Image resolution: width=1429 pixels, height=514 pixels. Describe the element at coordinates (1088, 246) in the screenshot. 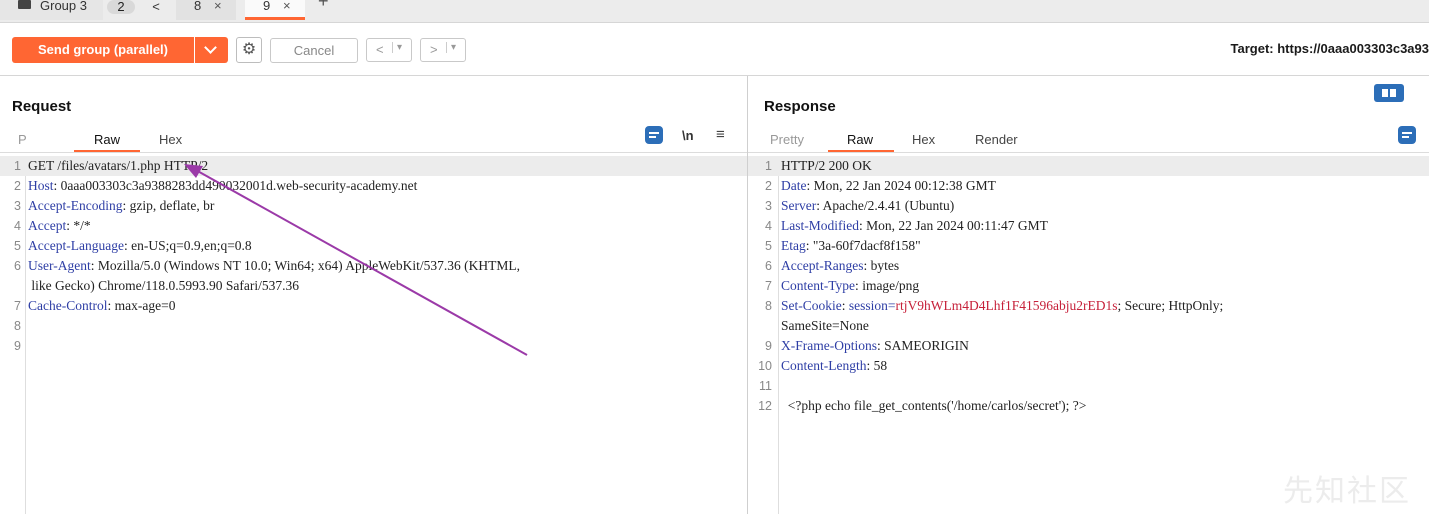

I see `response-line: 5 Etag: "3a-60f7dacf8f158"` at that location.